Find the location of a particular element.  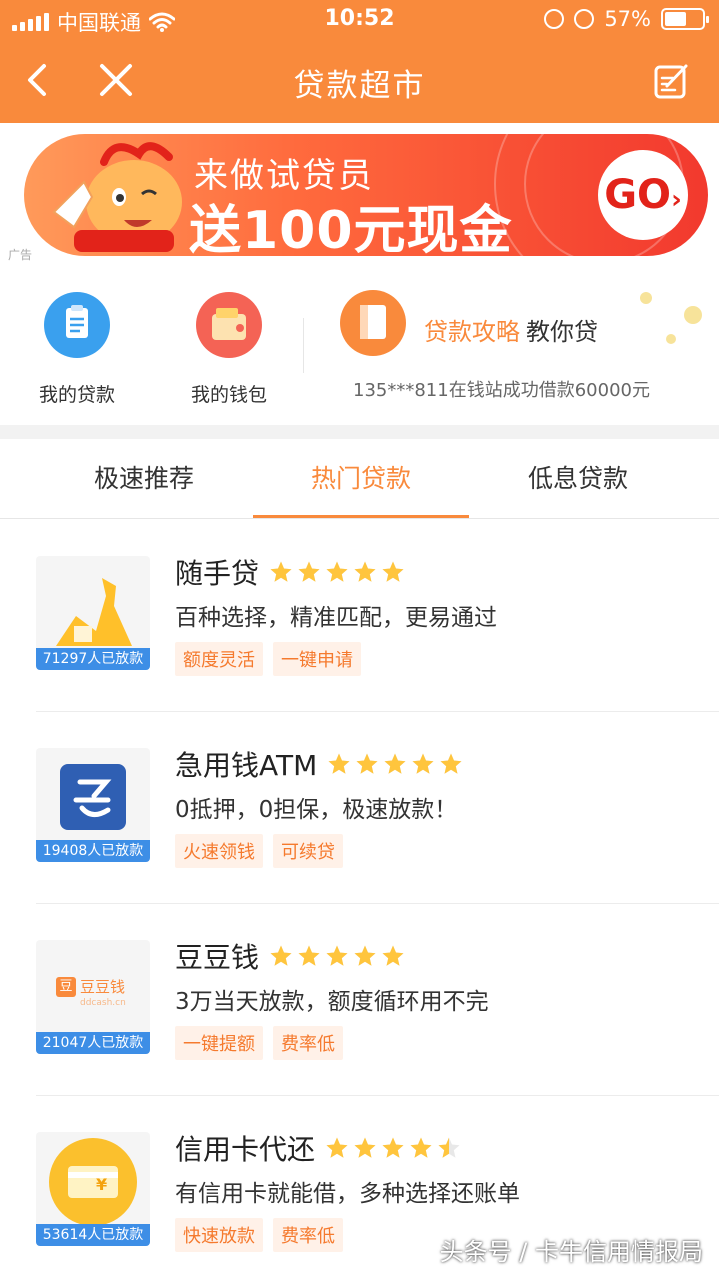

battery-percent: 57% is located at coordinates (627, 19).